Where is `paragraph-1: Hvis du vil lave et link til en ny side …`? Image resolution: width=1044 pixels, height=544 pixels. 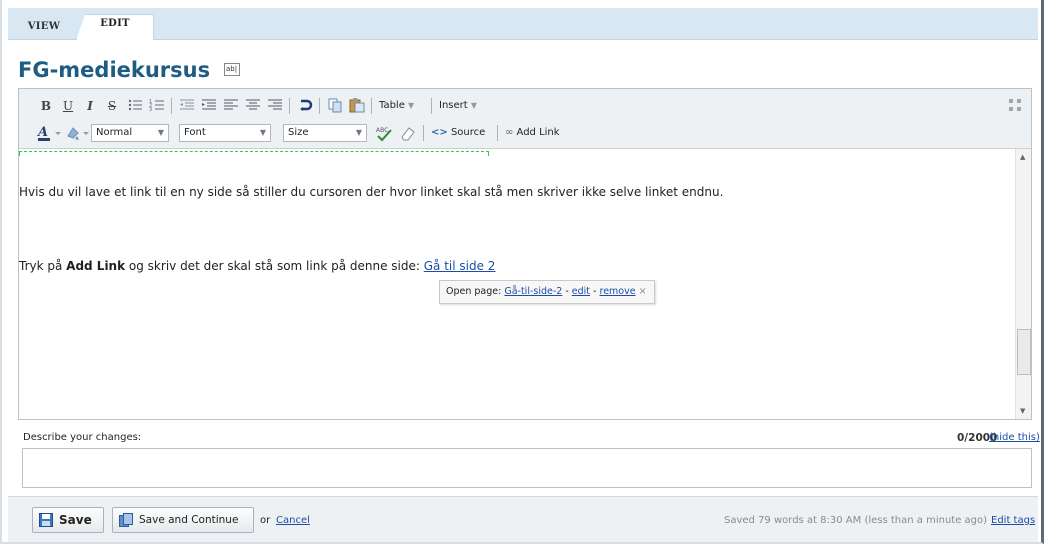 paragraph-1: Hvis du vil lave et link til en ny side … is located at coordinates (371, 192).